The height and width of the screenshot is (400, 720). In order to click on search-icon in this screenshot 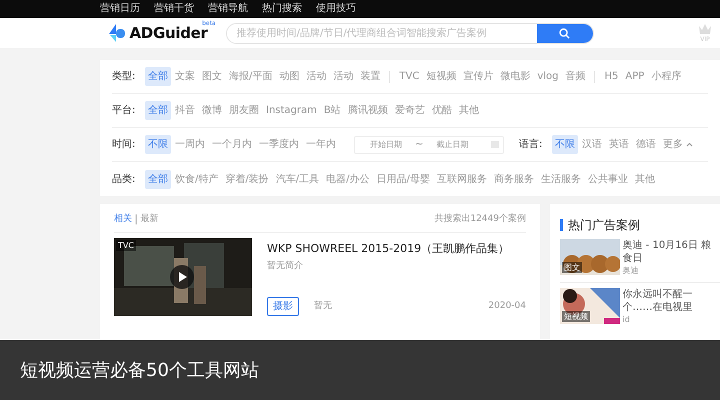, I will do `click(564, 33)`.